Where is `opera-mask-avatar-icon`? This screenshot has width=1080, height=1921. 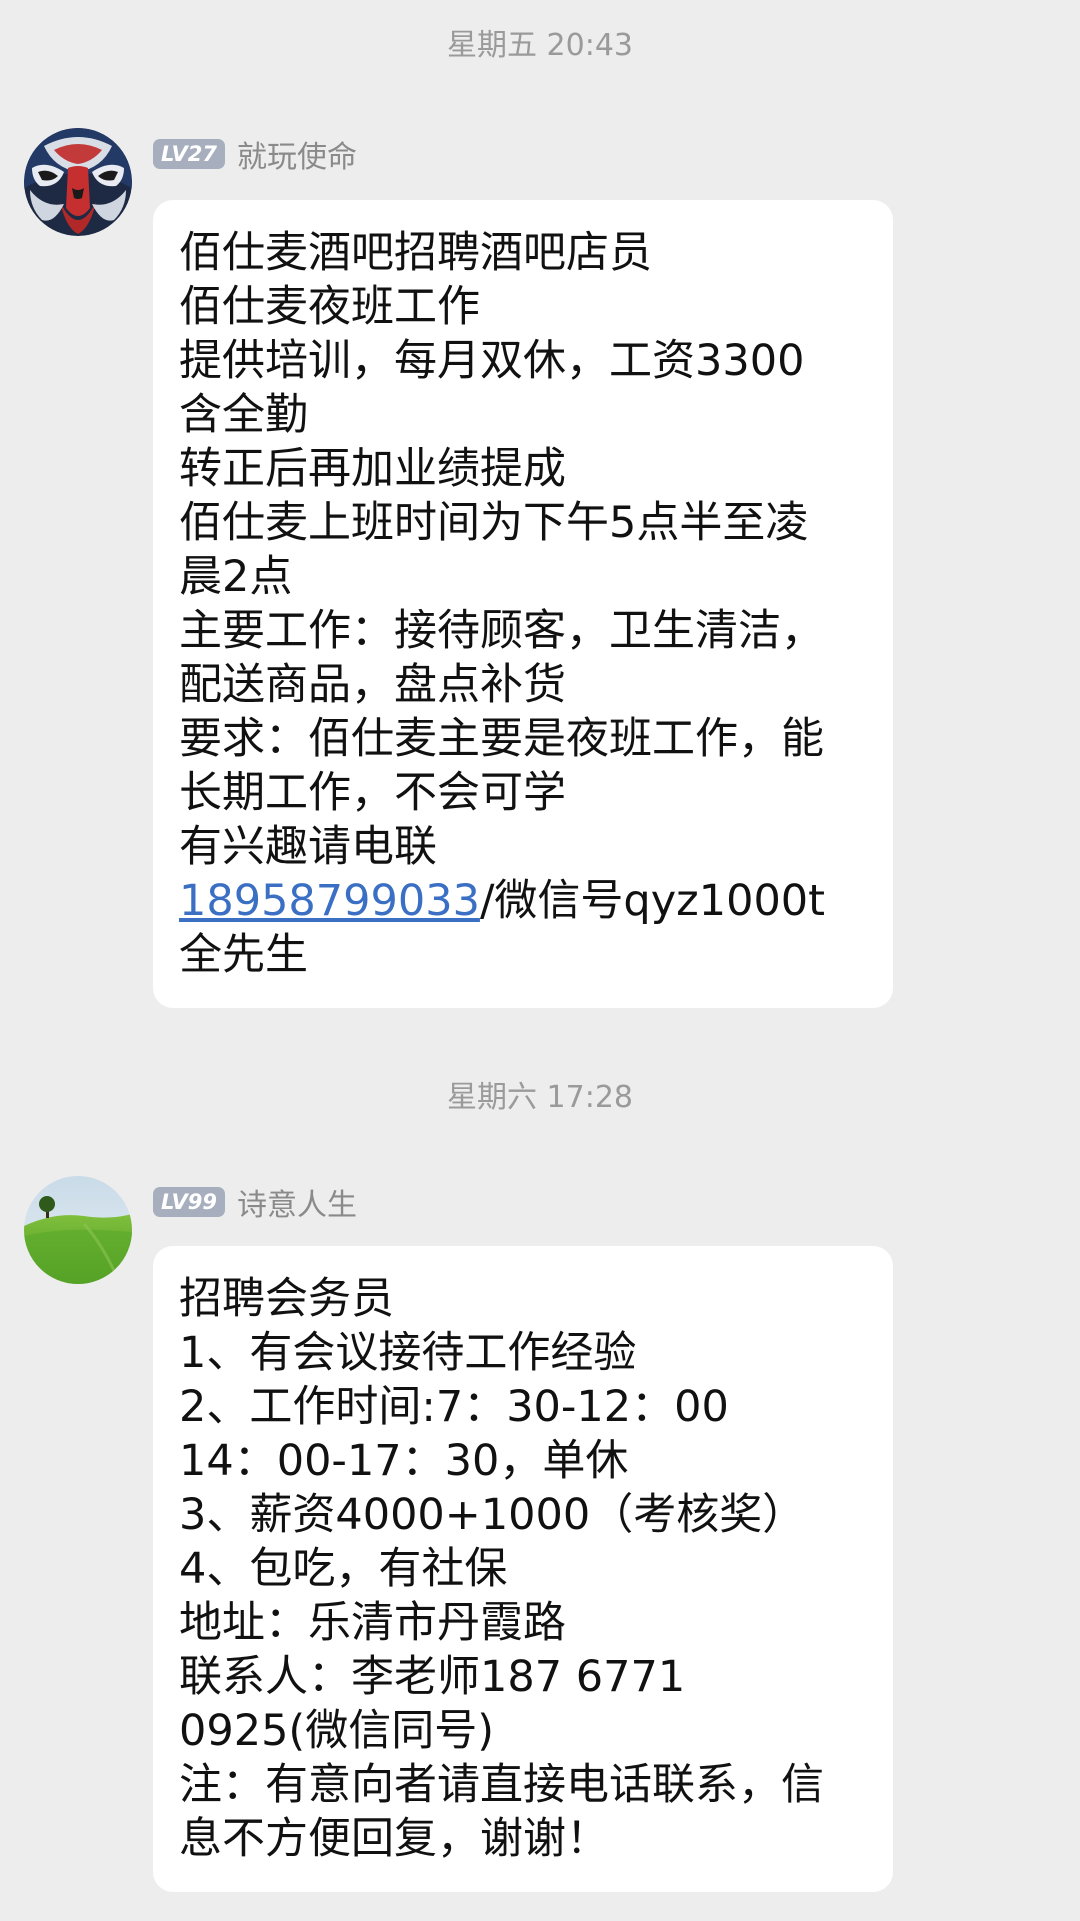
opera-mask-avatar-icon is located at coordinates (78, 182).